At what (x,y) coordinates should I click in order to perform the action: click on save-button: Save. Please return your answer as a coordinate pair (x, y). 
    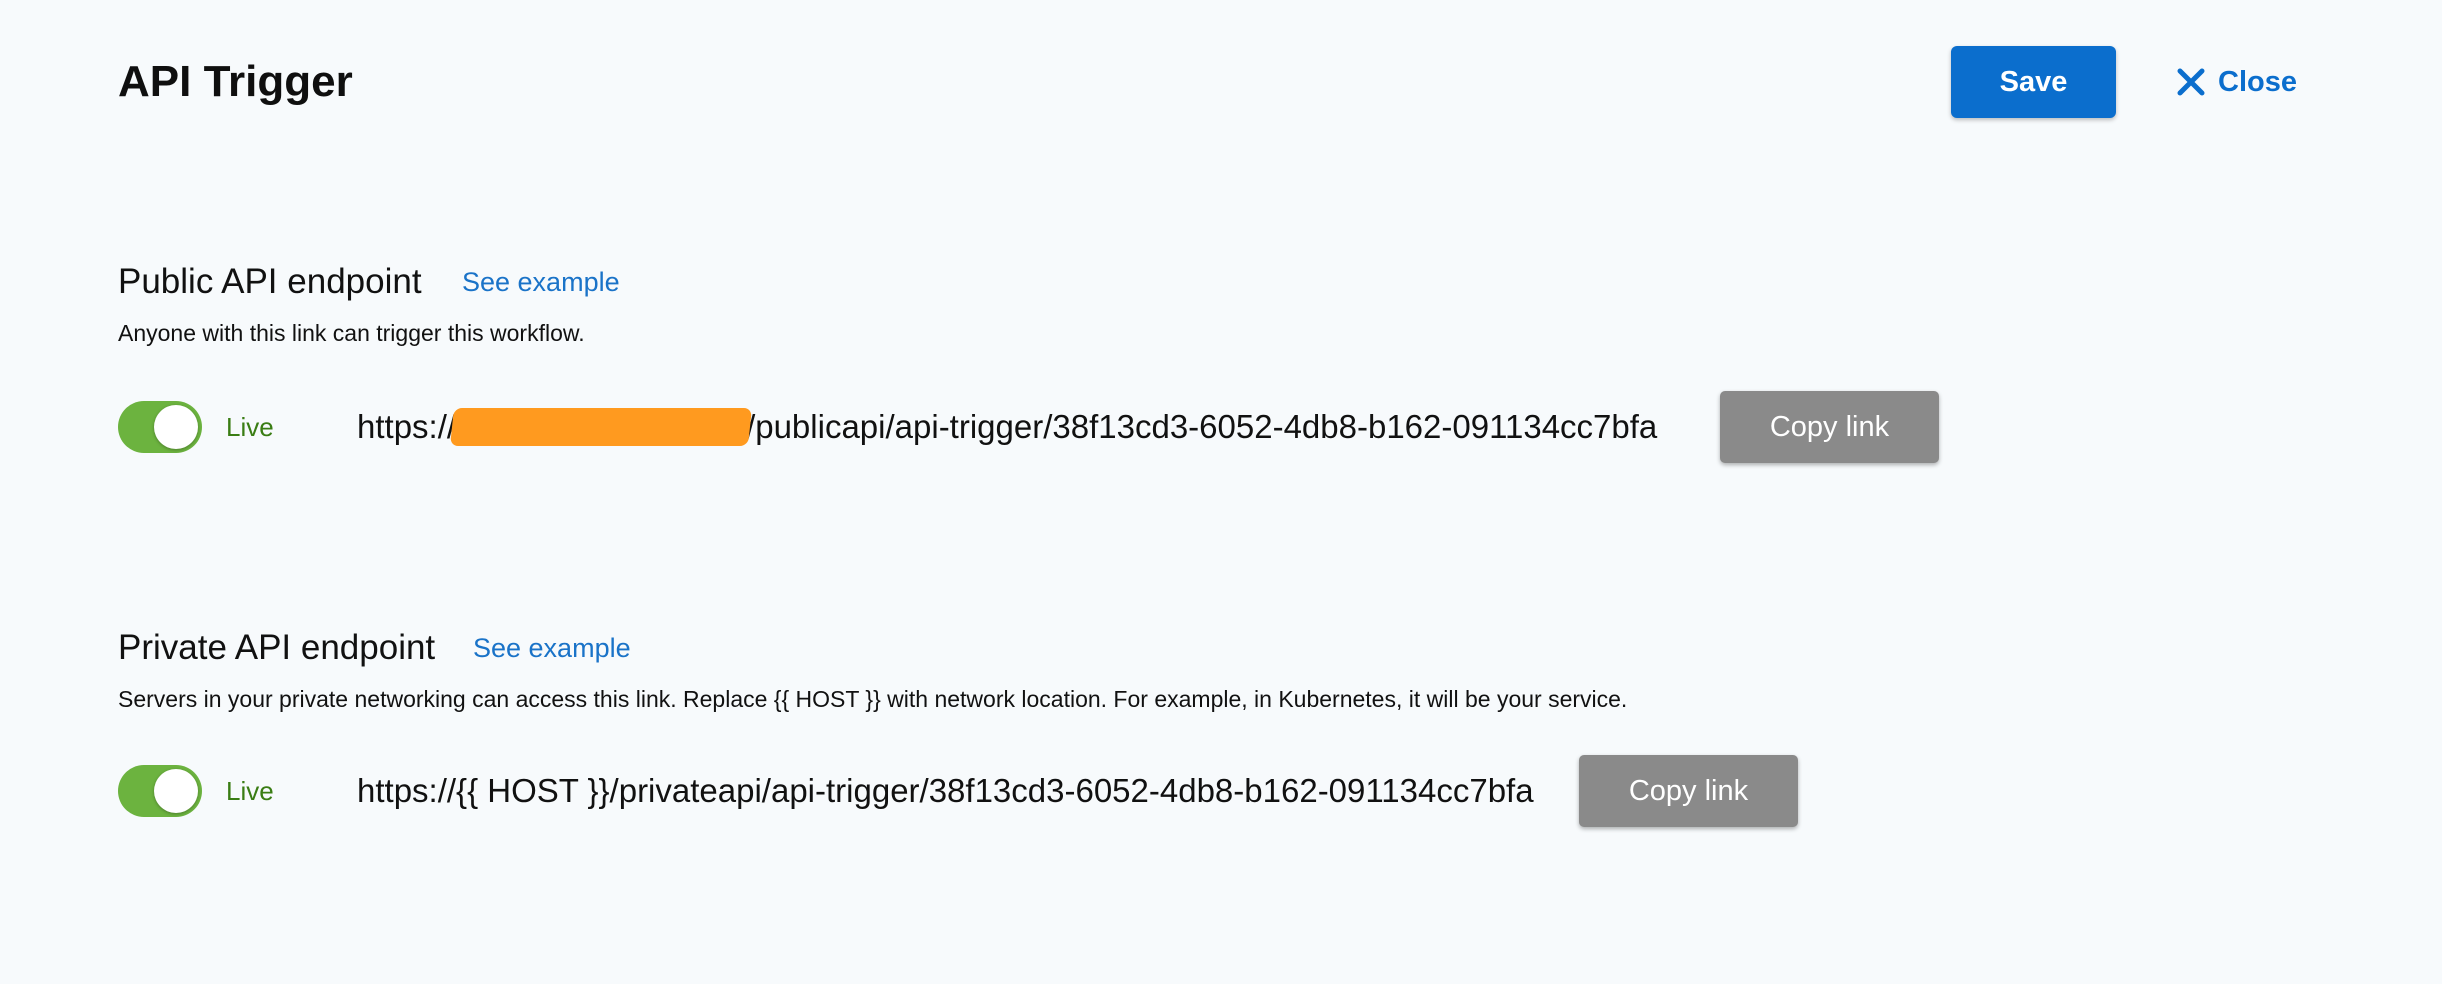
    Looking at the image, I should click on (2033, 82).